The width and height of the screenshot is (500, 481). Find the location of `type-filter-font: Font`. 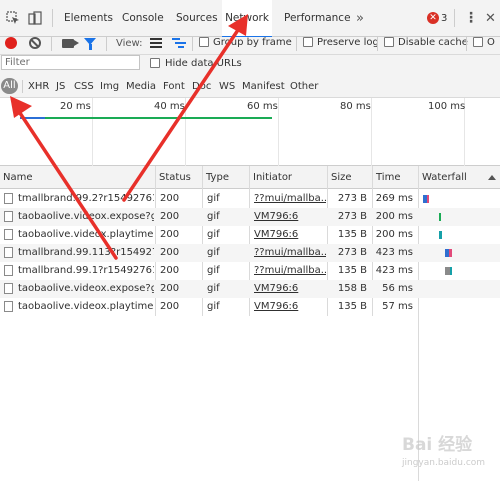

type-filter-font: Font is located at coordinates (174, 86).